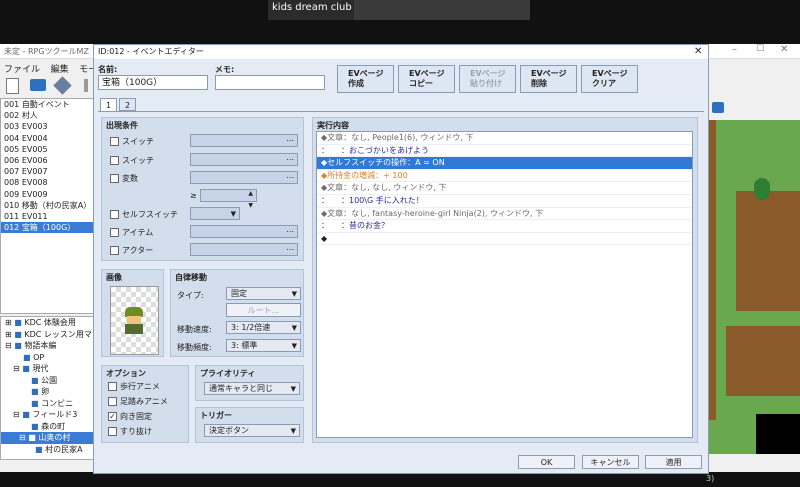 Image resolution: width=800 pixels, height=487 pixels. I want to click on command-row-selected: ◆セルフスイッチの操作：A = ON, so click(504, 163).